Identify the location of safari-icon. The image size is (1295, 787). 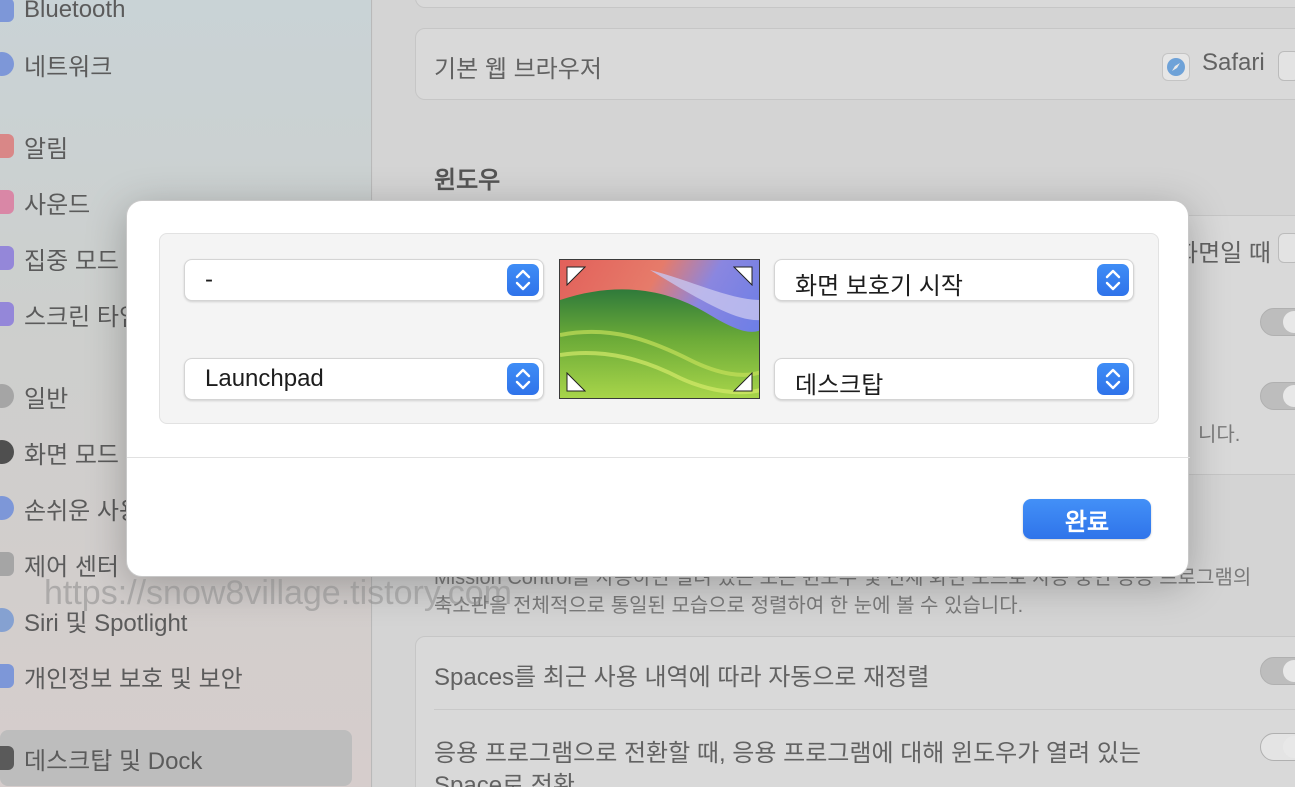
(1176, 67).